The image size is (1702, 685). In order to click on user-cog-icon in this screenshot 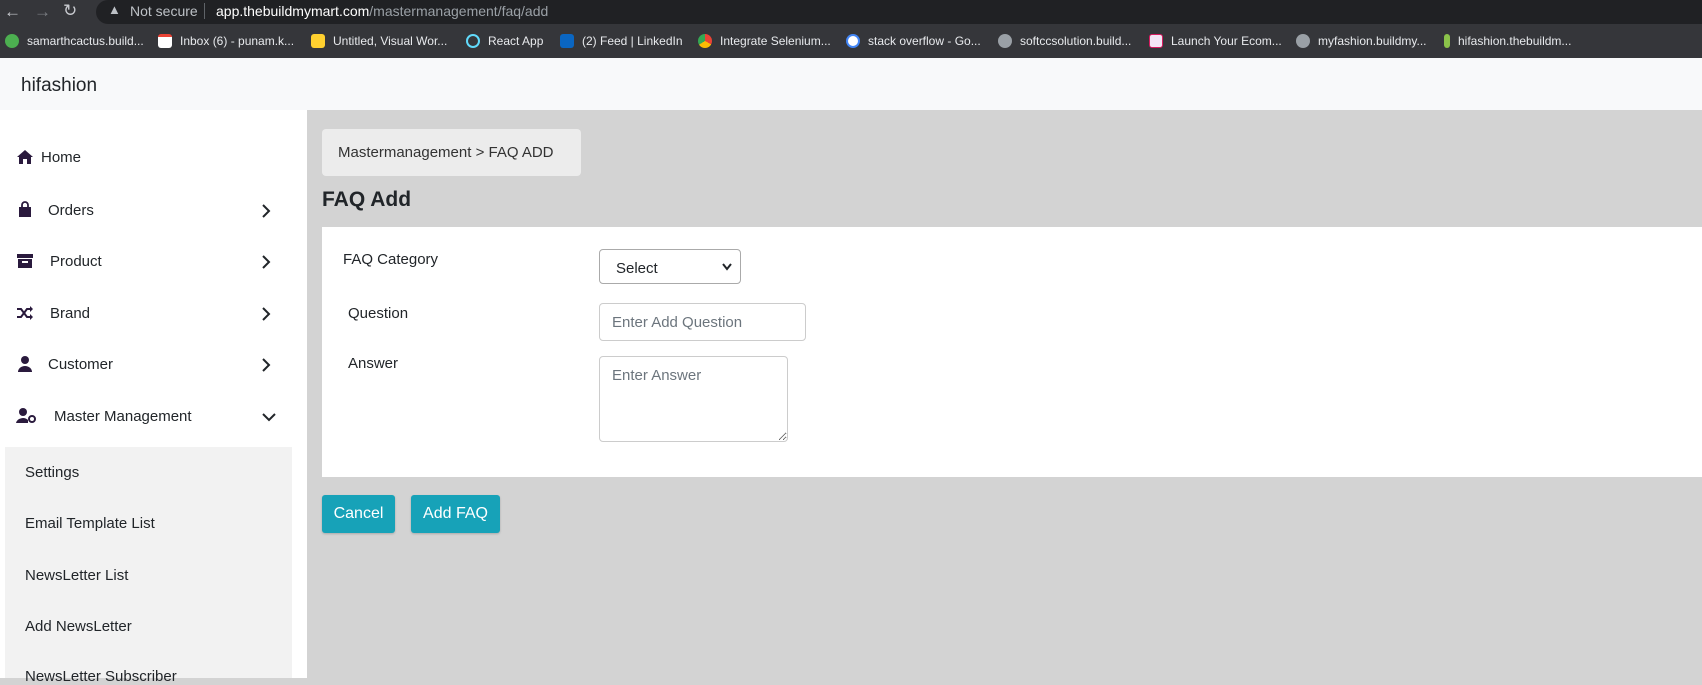, I will do `click(26, 415)`.